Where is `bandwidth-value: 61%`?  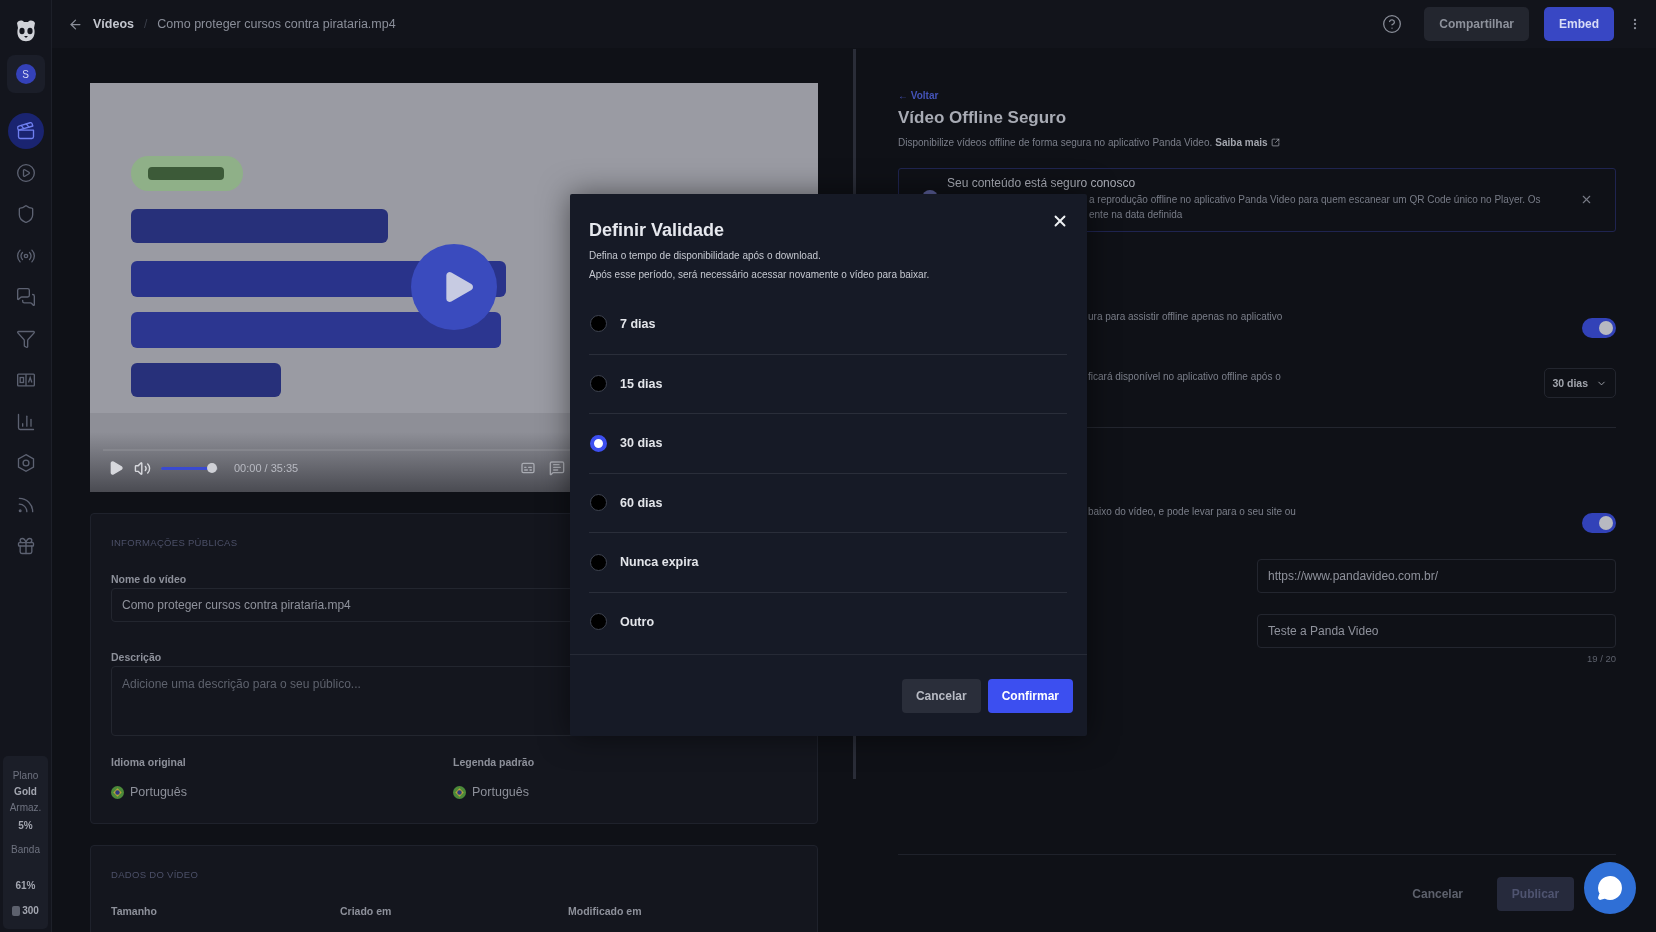
bandwidth-value: 61% is located at coordinates (25, 886).